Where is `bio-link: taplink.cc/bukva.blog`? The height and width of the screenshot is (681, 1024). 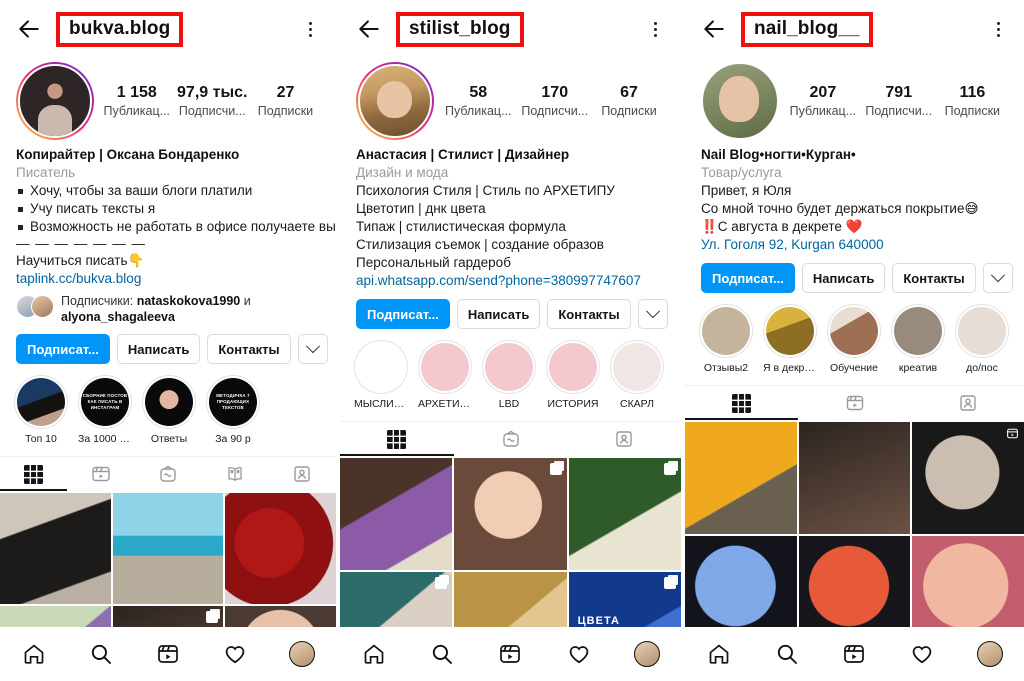 bio-link: taplink.cc/bukva.blog is located at coordinates (168, 279).